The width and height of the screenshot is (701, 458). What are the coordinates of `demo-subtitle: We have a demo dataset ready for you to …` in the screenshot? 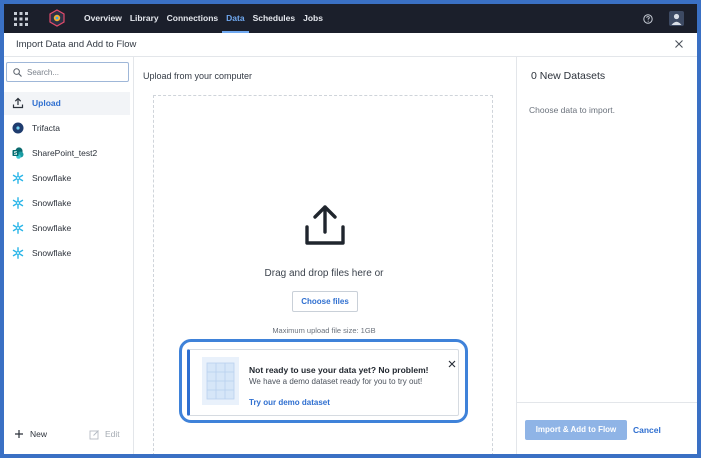 It's located at (336, 381).